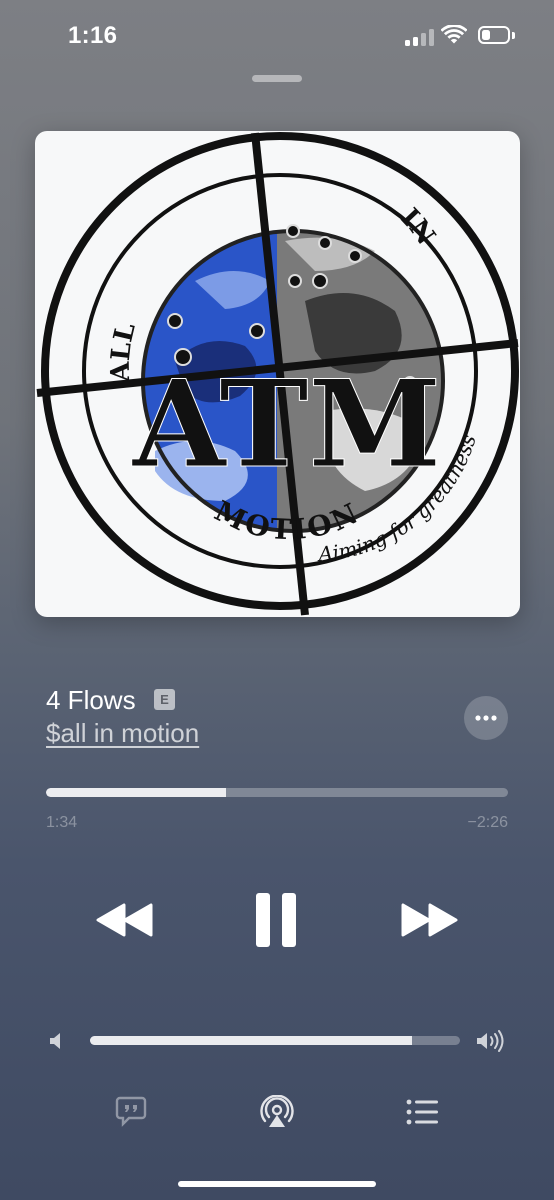 The height and width of the screenshot is (1200, 554). Describe the element at coordinates (91, 700) in the screenshot. I see `track-title: 4 Flows` at that location.